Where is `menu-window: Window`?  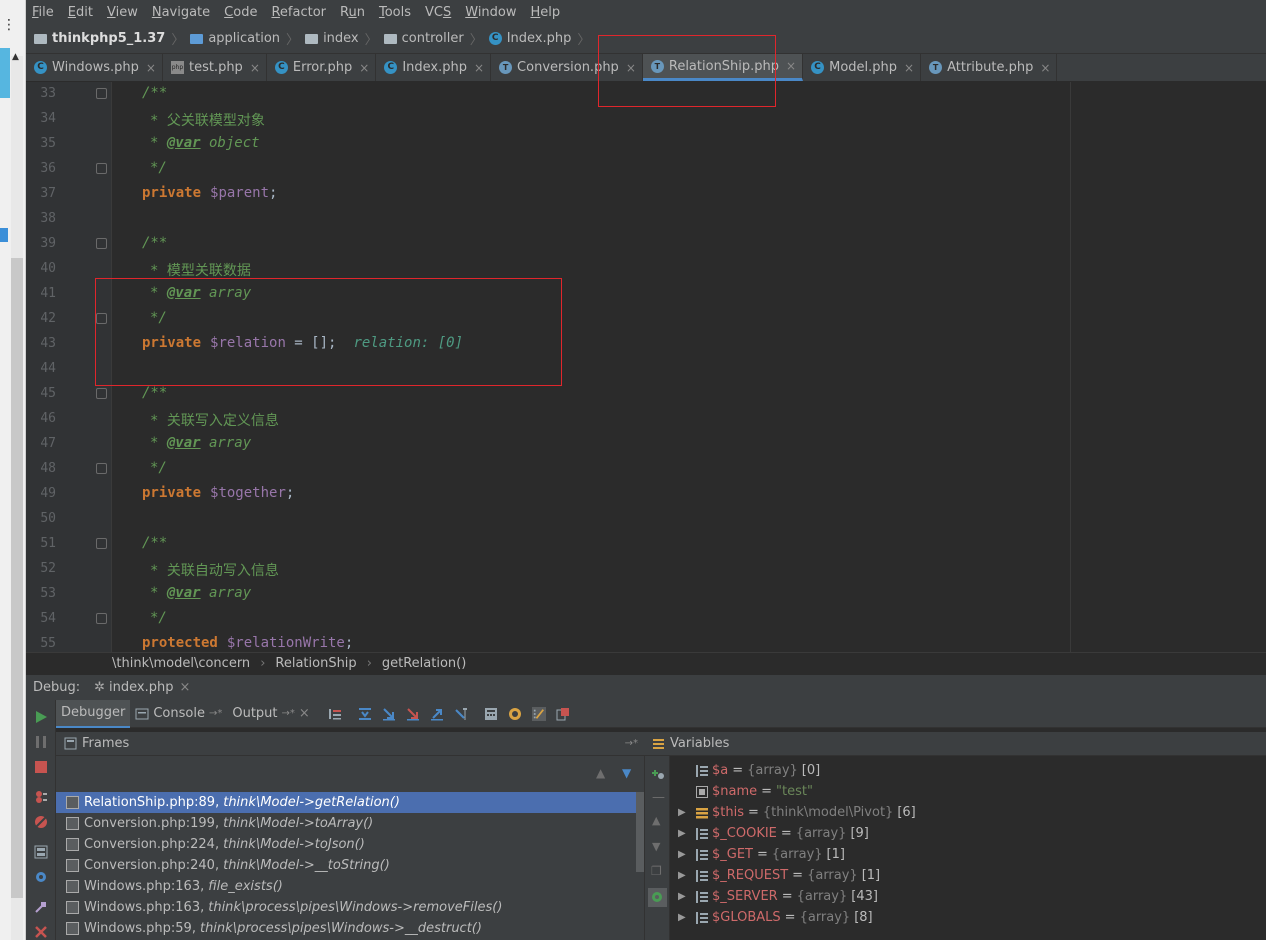 menu-window: Window is located at coordinates (490, 12).